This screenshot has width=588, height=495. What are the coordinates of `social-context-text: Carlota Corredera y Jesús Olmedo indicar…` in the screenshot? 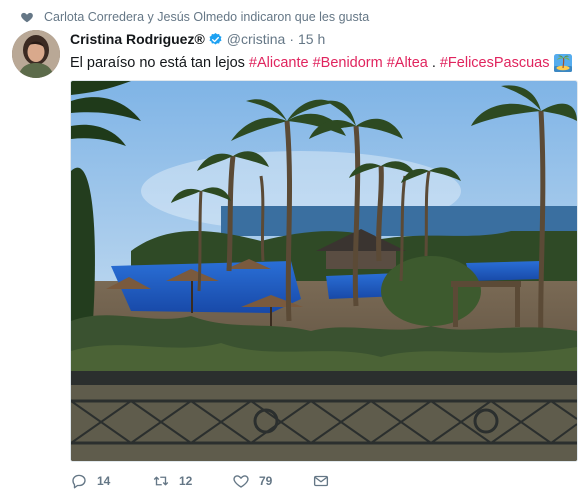 It's located at (207, 17).